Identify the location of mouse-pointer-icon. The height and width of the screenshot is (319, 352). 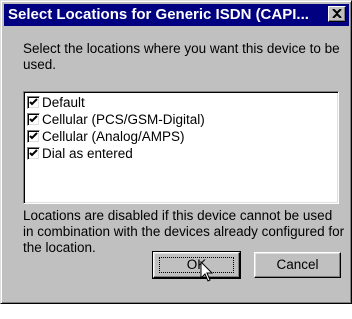
(207, 271).